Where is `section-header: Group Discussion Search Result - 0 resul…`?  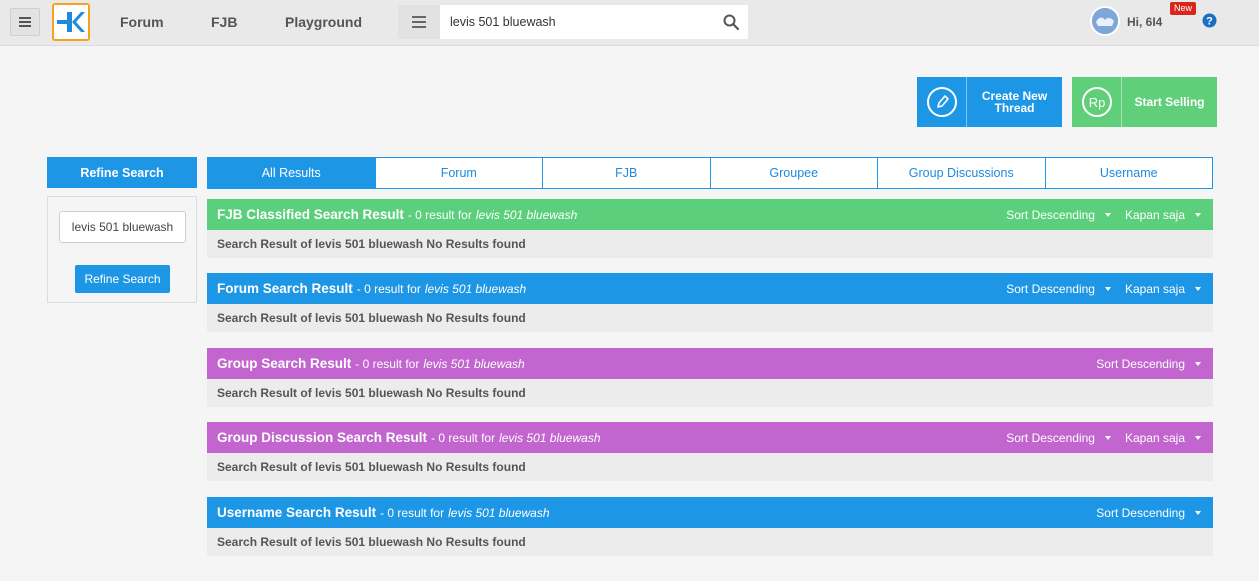 section-header: Group Discussion Search Result - 0 resul… is located at coordinates (710, 437).